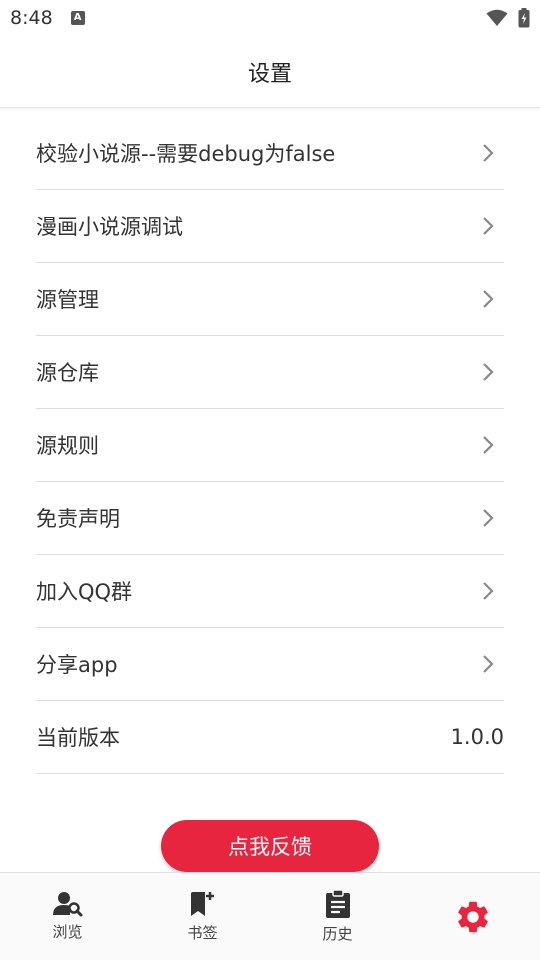  I want to click on page-title: 设置, so click(269, 74).